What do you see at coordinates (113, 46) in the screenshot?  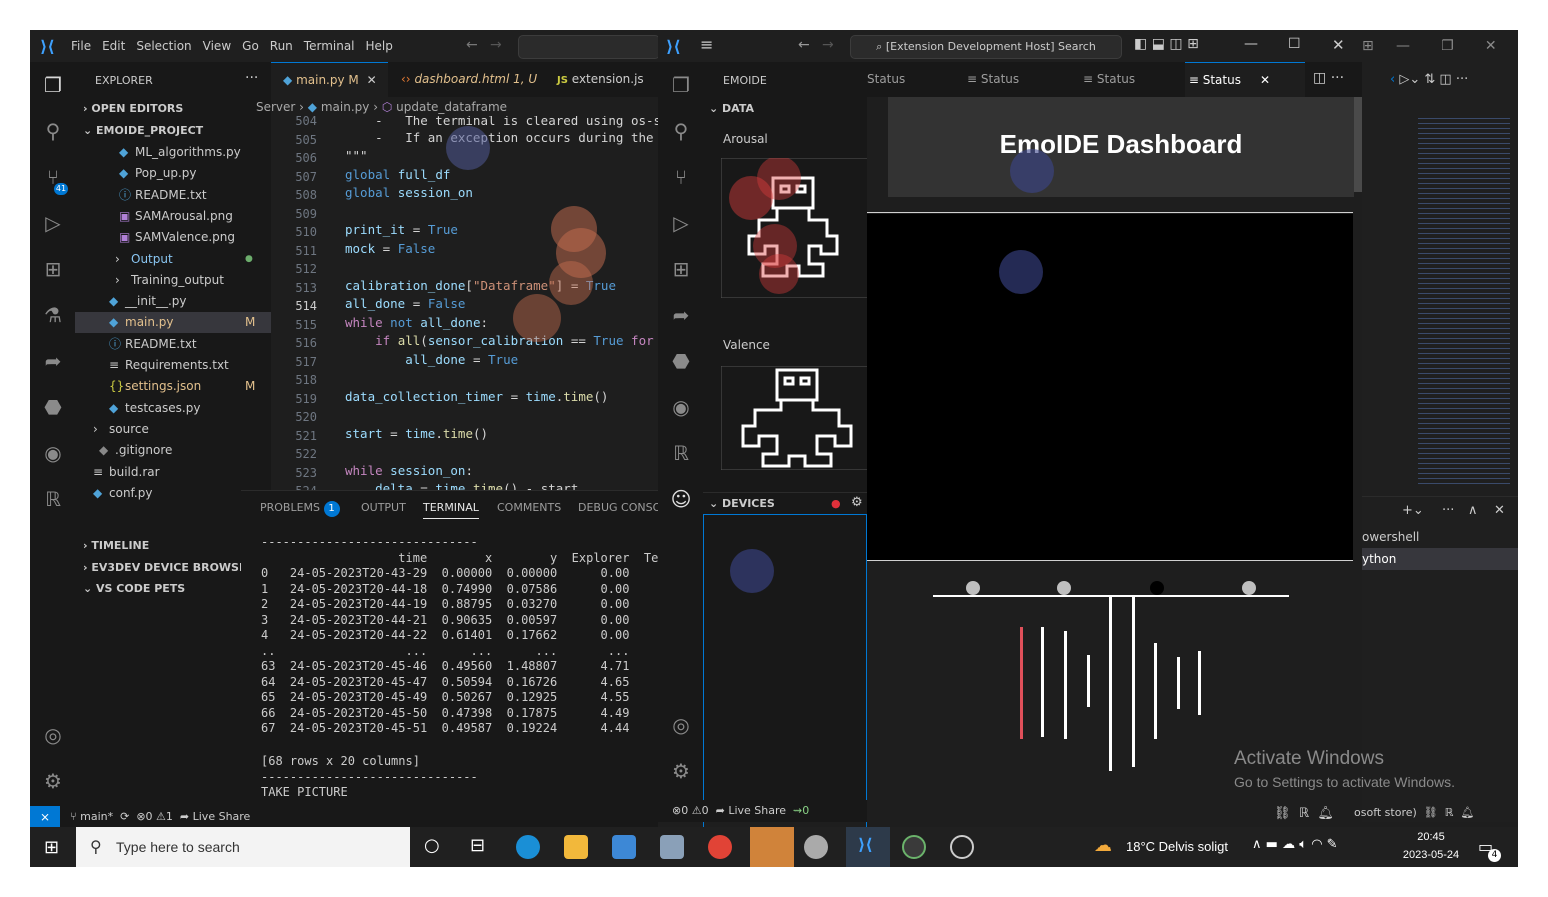 I see `menu-edit: Edit` at bounding box center [113, 46].